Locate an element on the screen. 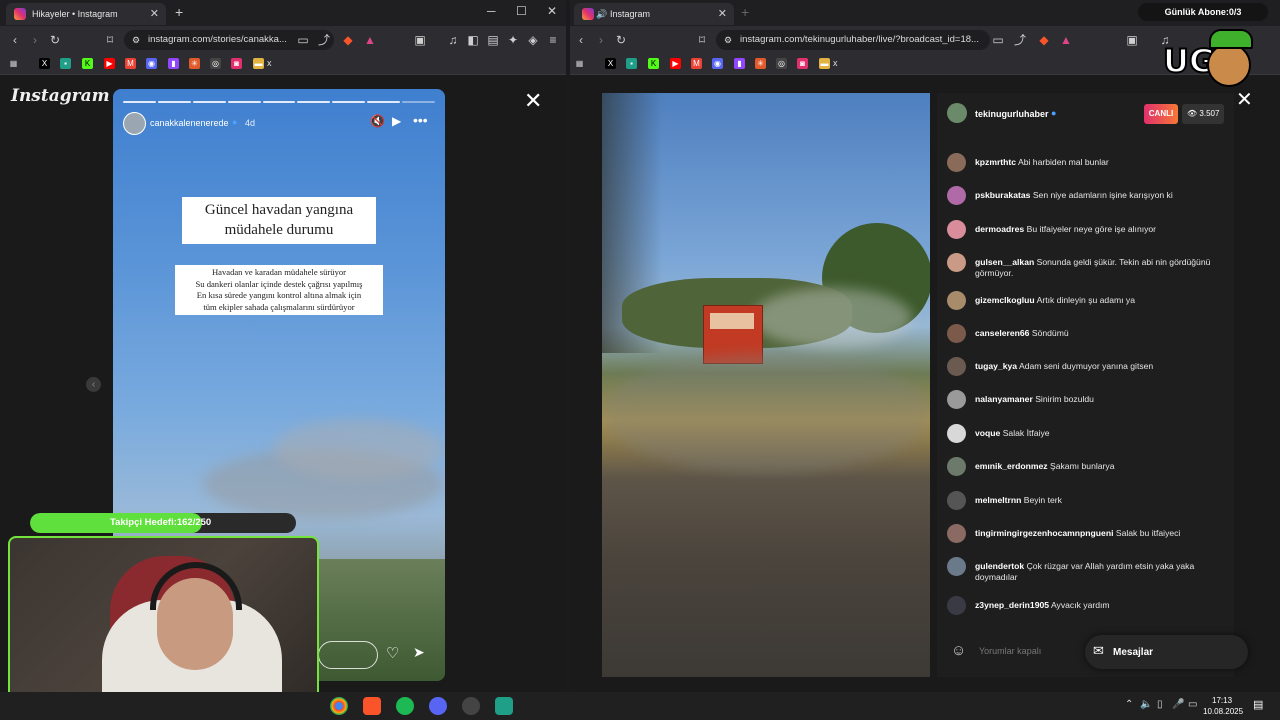  comment-username: nalanyamaner is located at coordinates (1004, 399).